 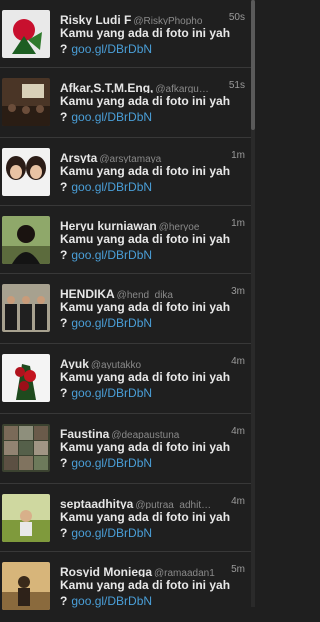 What do you see at coordinates (145, 294) in the screenshot?
I see `author-handle: @hend_dika` at bounding box center [145, 294].